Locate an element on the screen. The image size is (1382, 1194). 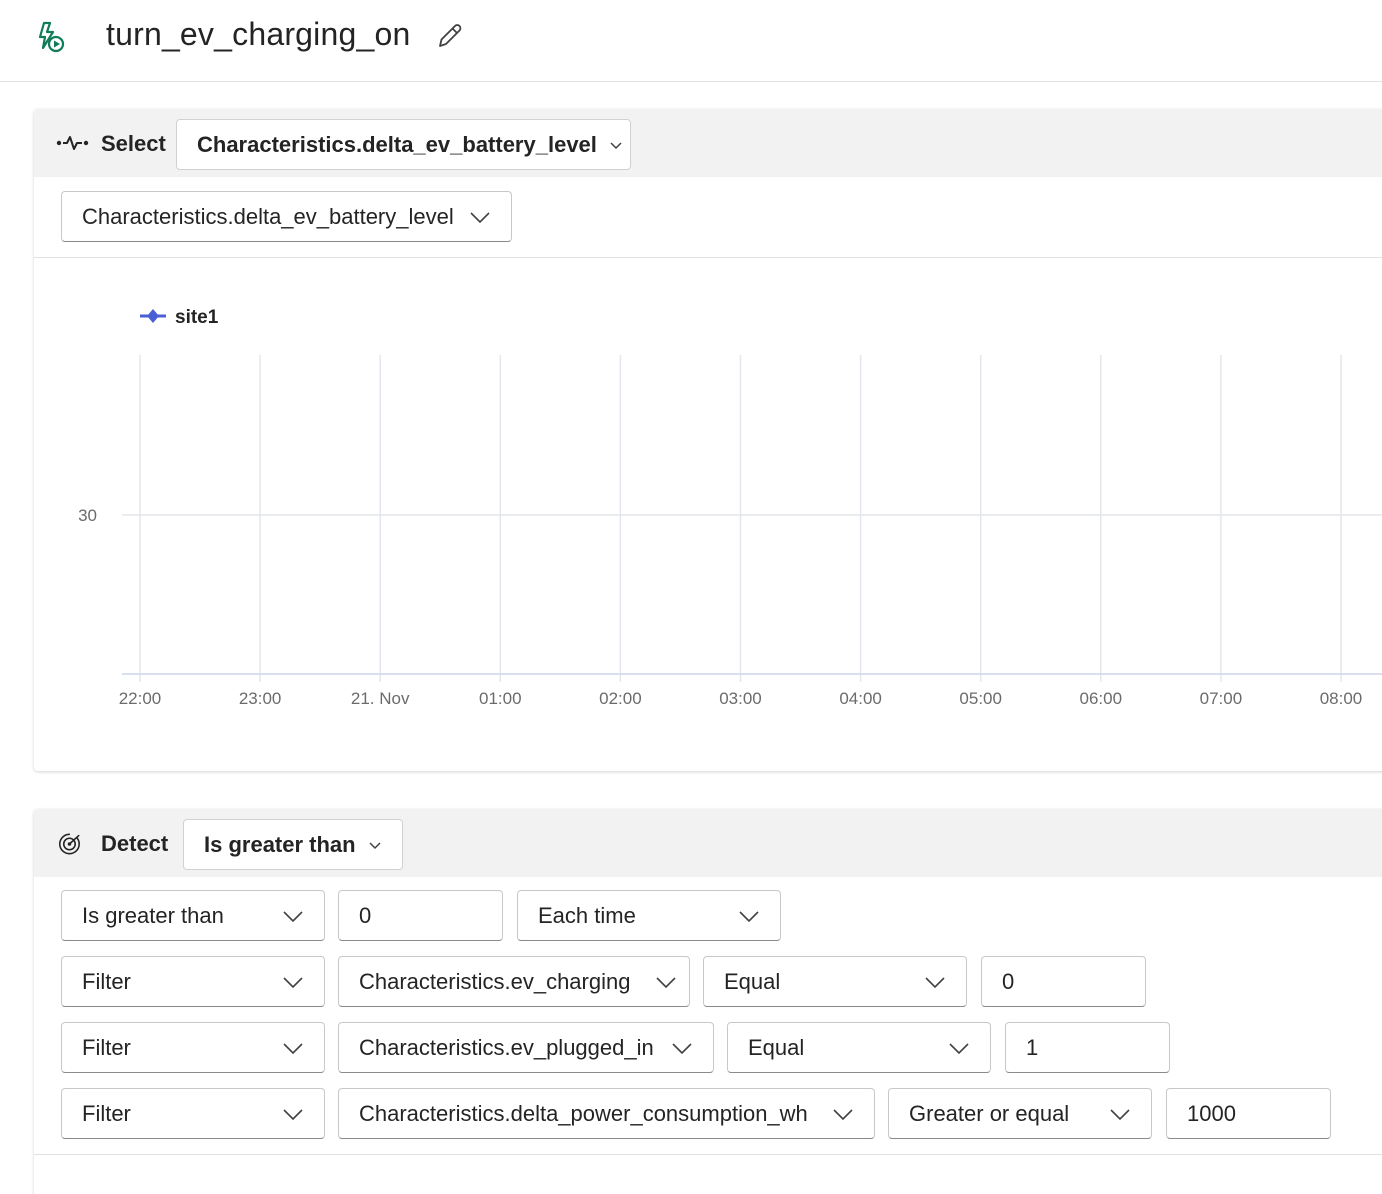
x-tick-label: 01:00 is located at coordinates (500, 698).